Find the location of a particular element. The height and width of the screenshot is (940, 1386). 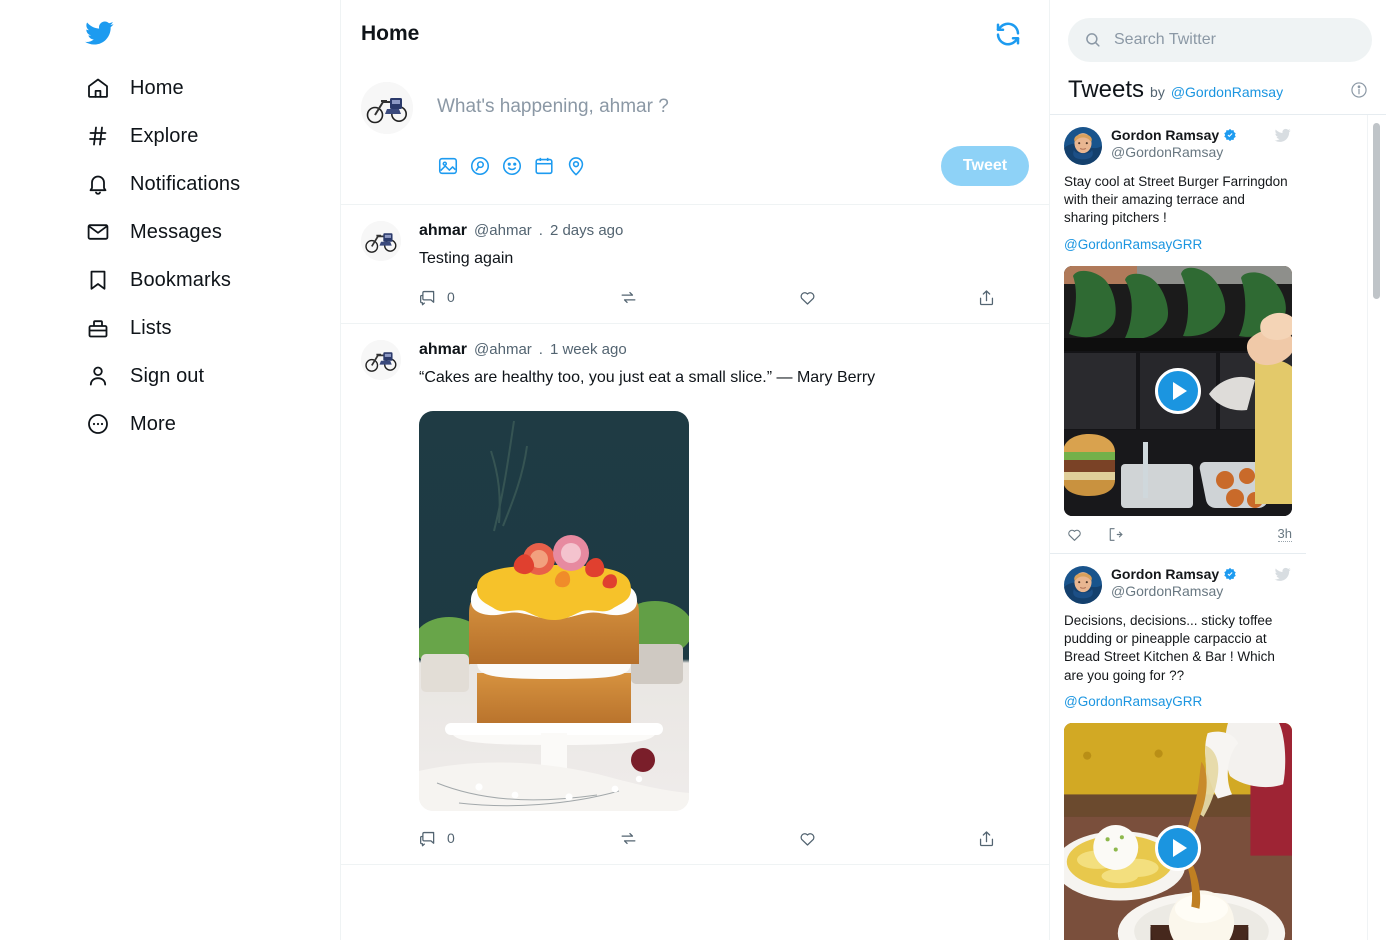

person-icon is located at coordinates (98, 376).